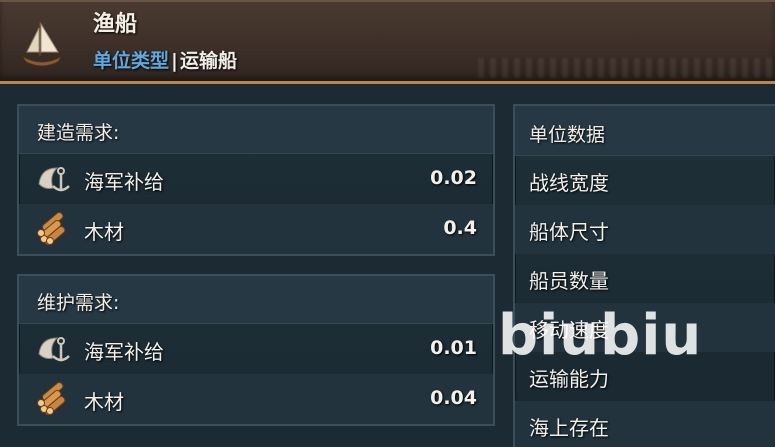 The height and width of the screenshot is (447, 775). I want to click on stat-row-naval-presence: 海上存在, so click(645, 424).